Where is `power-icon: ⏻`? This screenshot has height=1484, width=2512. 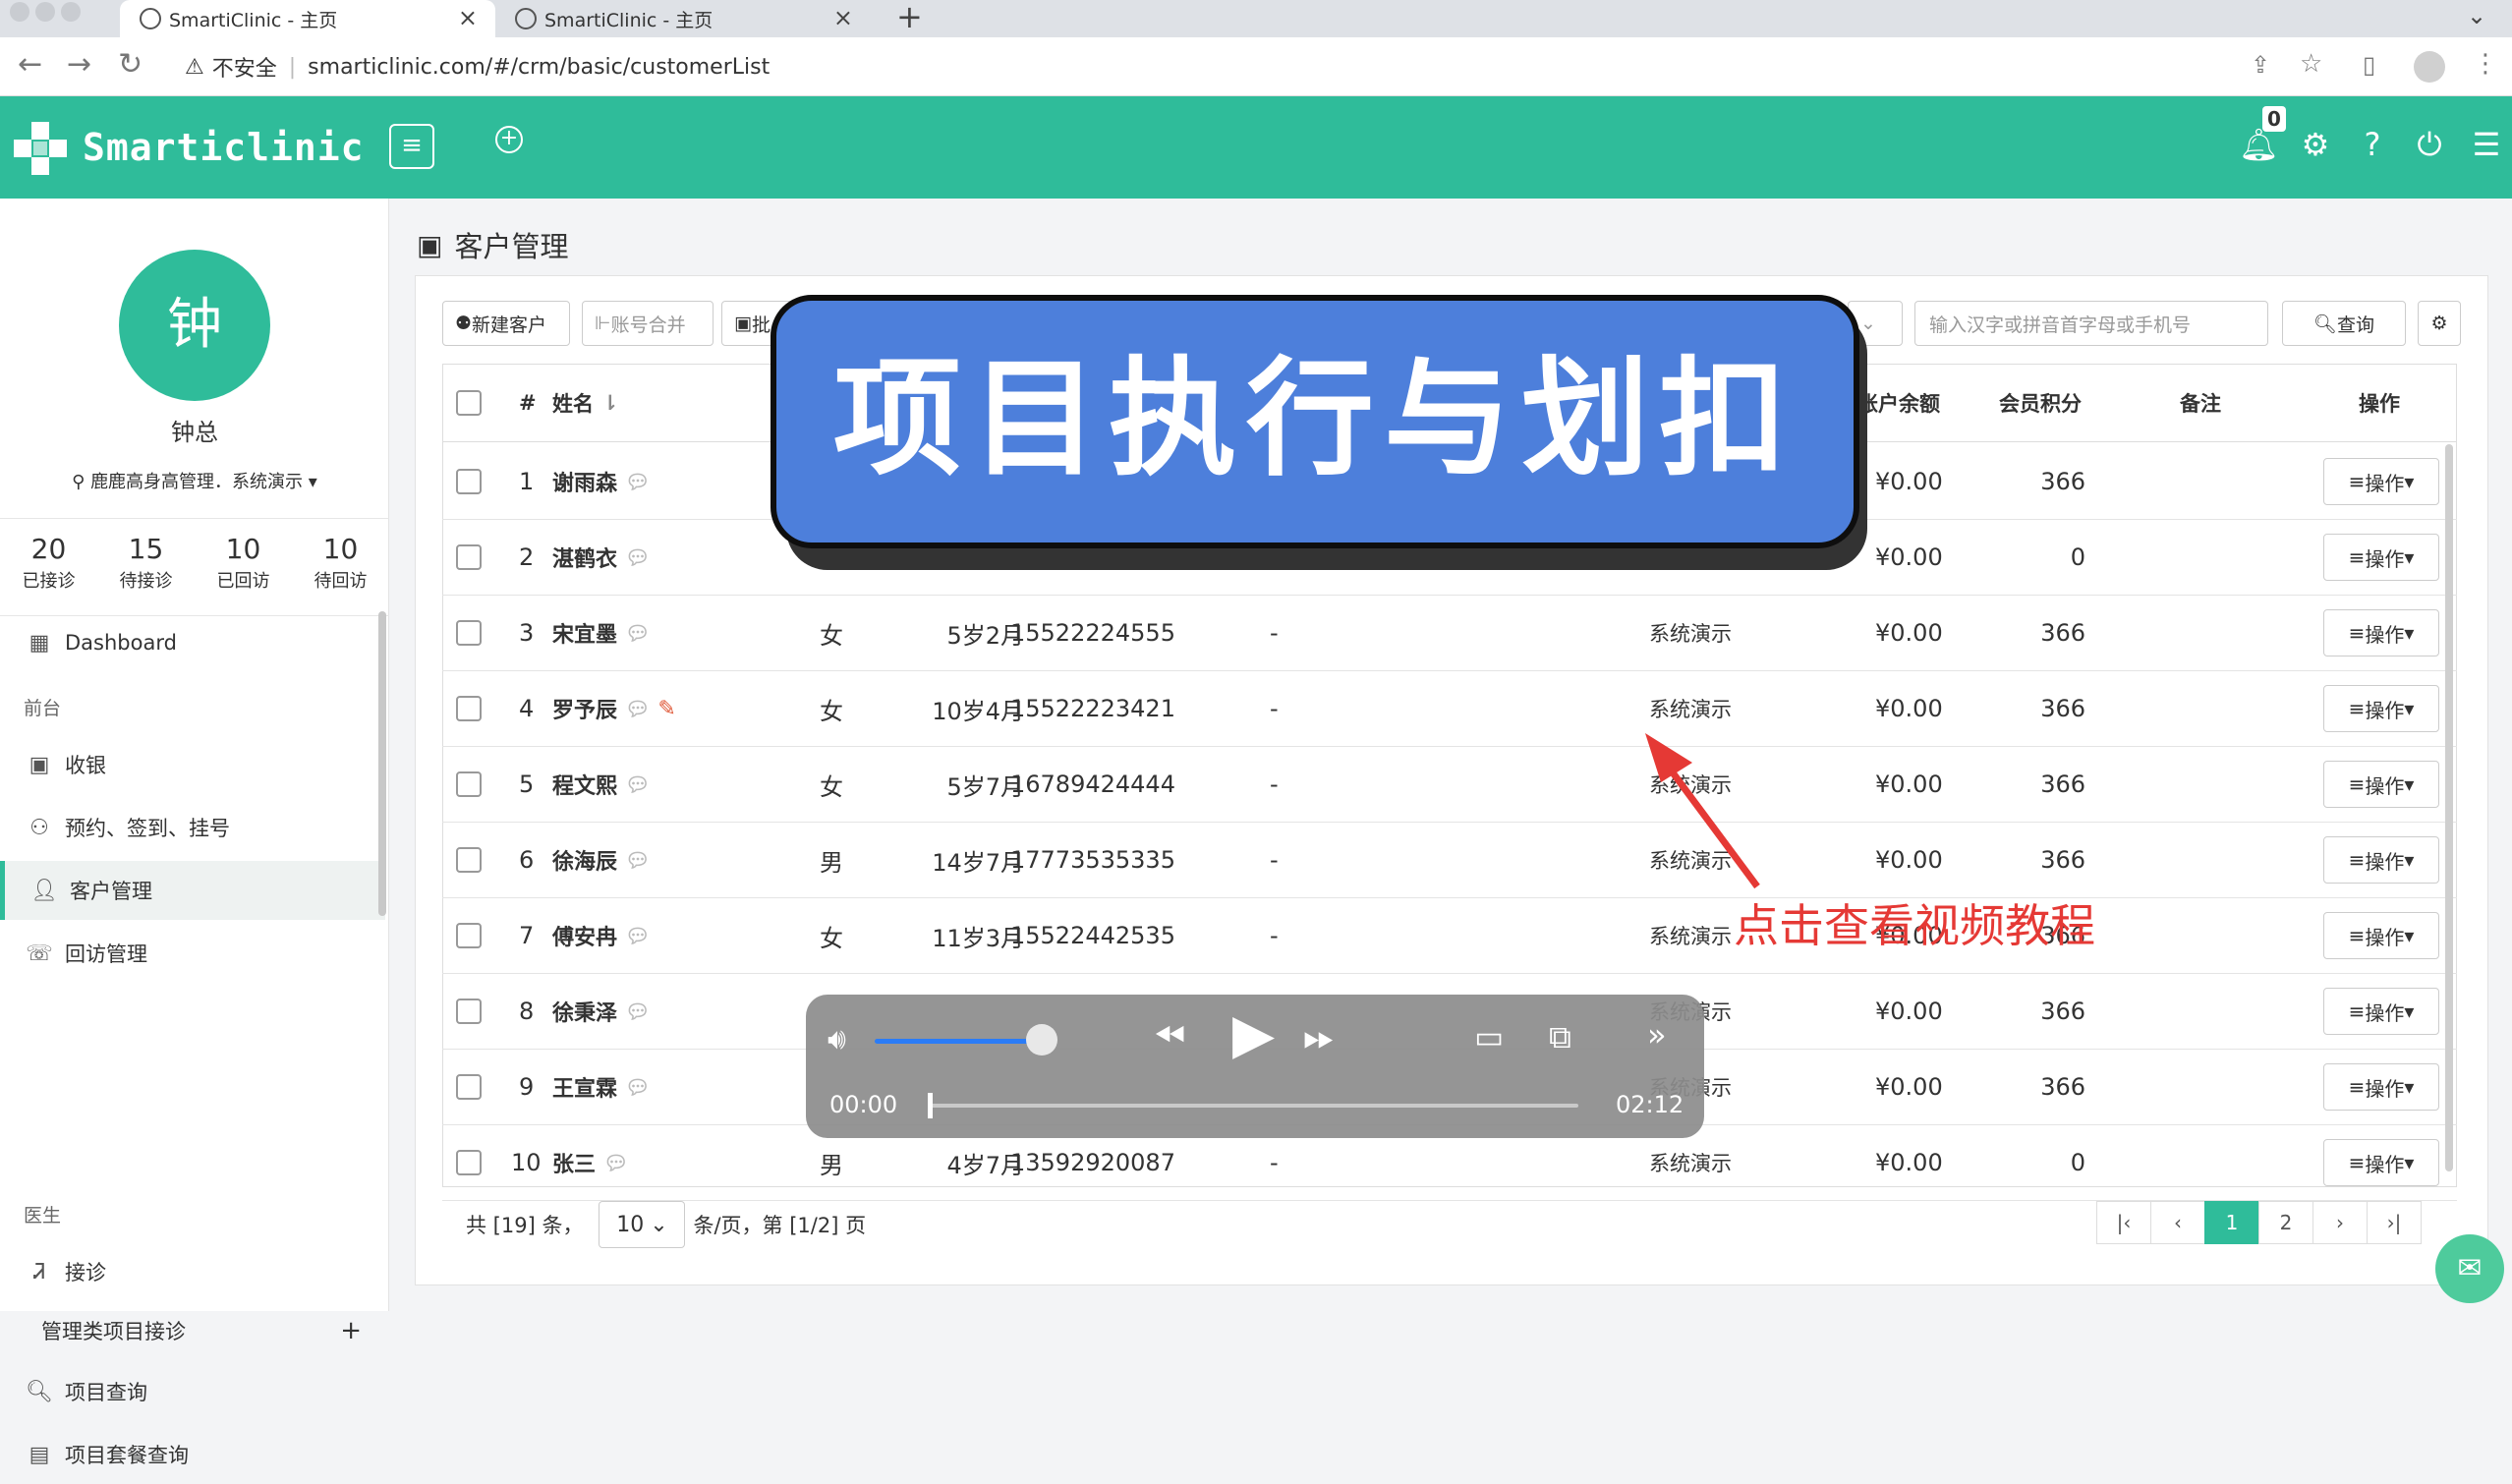
power-icon: ⏻ is located at coordinates (2429, 145).